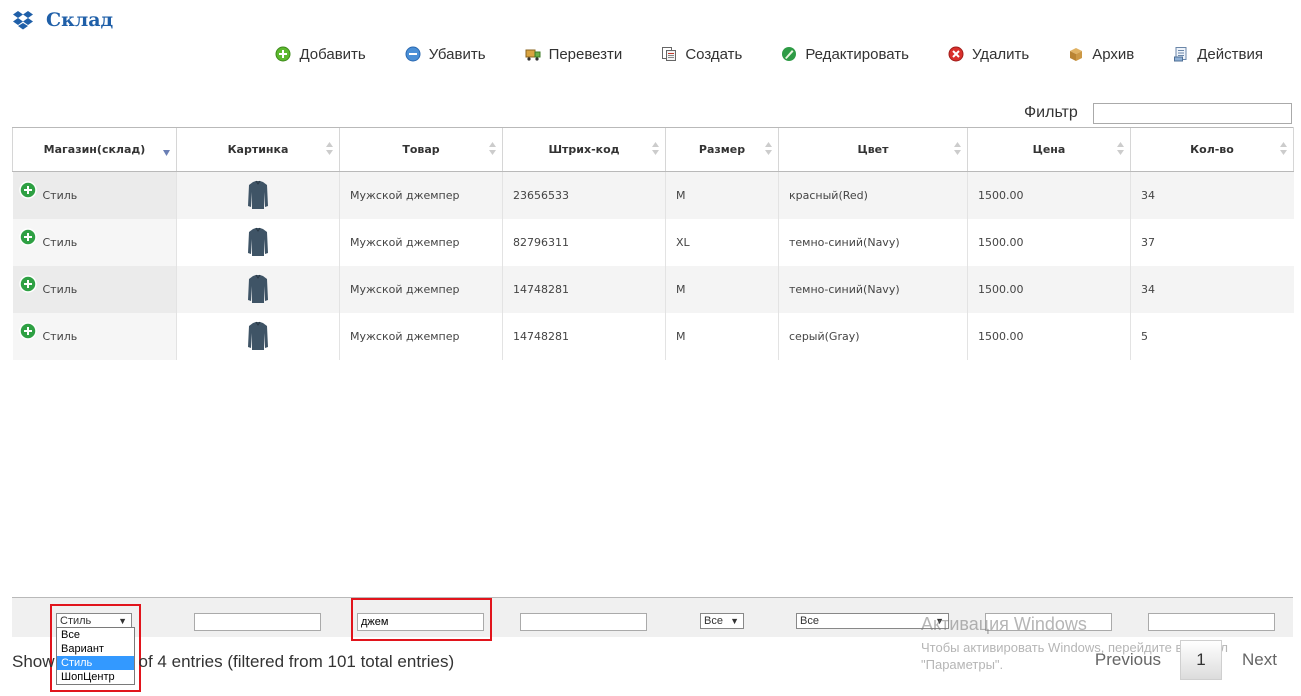 This screenshot has width=1301, height=696. What do you see at coordinates (584, 149) in the screenshot?
I see `column-header-barcode: Штрих-код` at bounding box center [584, 149].